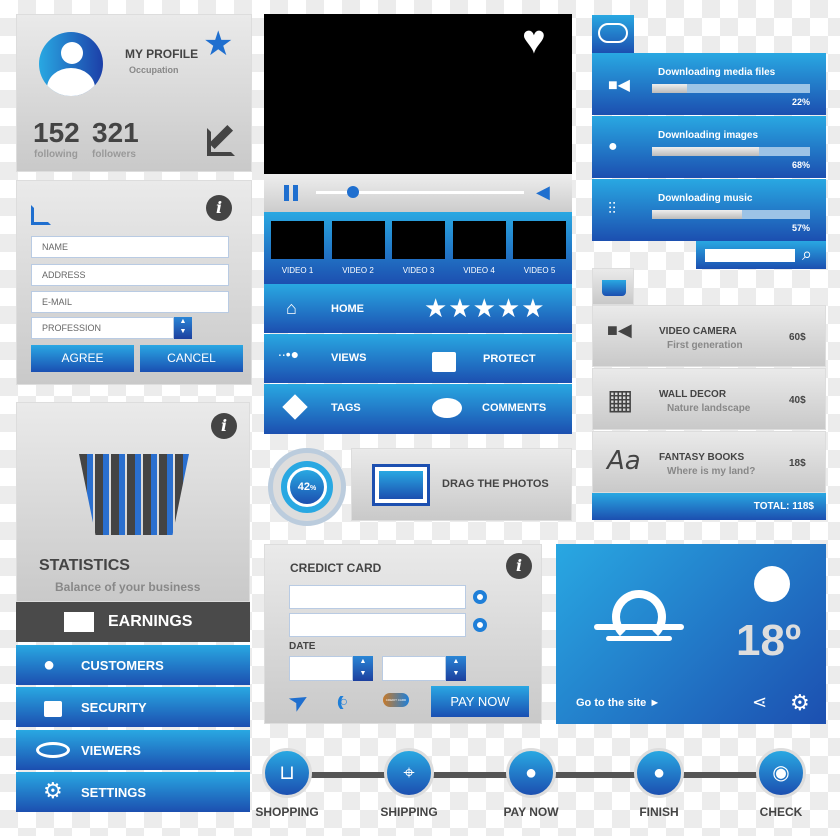 The width and height of the screenshot is (840, 836). Describe the element at coordinates (618, 703) in the screenshot. I see `go-to-site-link: Go to the site ►` at that location.